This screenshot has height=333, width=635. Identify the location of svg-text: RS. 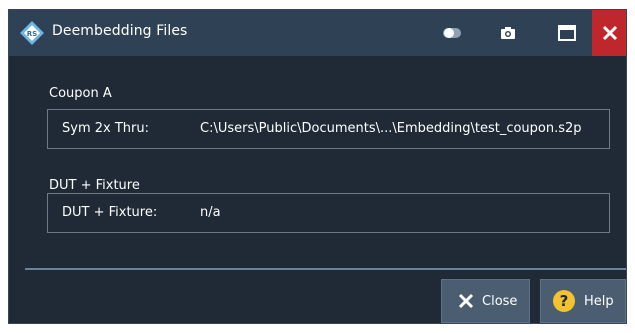
(32, 34).